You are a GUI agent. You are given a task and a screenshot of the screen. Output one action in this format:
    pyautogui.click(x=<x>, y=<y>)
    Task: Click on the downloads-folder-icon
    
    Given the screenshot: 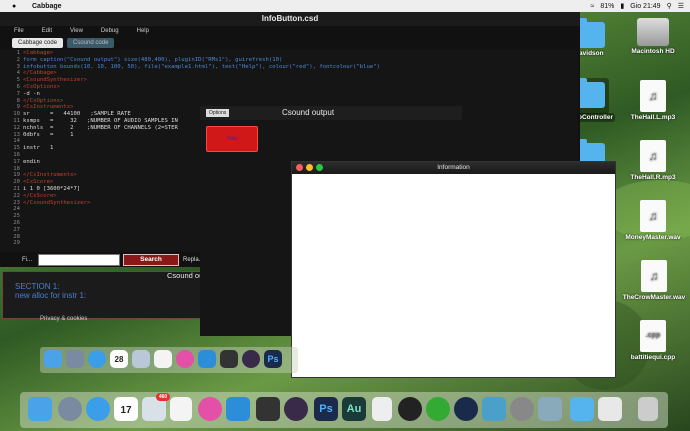 What is the action you would take?
    pyautogui.click(x=582, y=409)
    